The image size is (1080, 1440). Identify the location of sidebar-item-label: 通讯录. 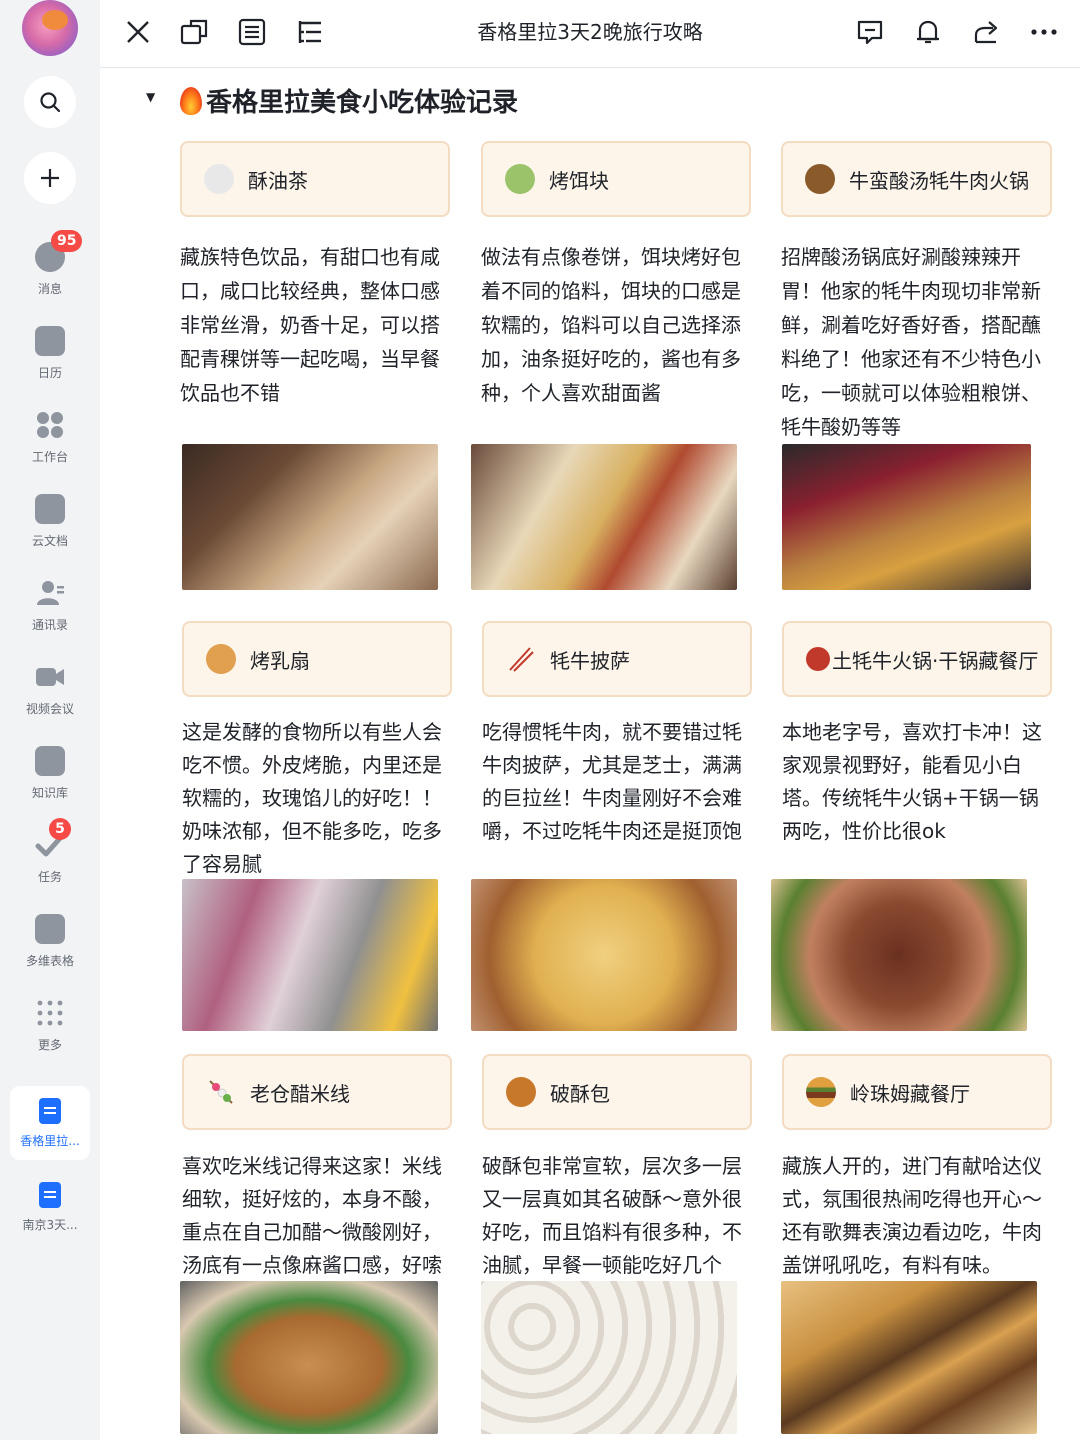
(49, 625).